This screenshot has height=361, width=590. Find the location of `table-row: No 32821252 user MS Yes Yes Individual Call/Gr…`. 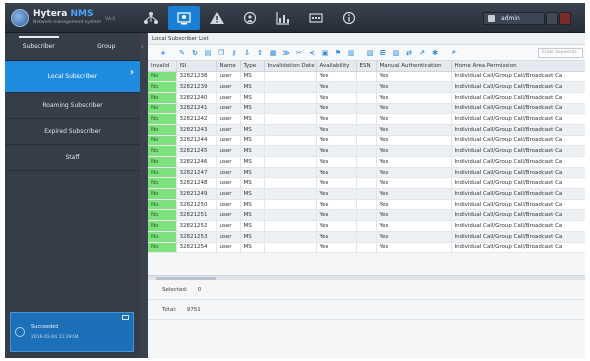

table-row: No 32821252 user MS Yes Yes Individual Call/Gr… is located at coordinates (366, 226).